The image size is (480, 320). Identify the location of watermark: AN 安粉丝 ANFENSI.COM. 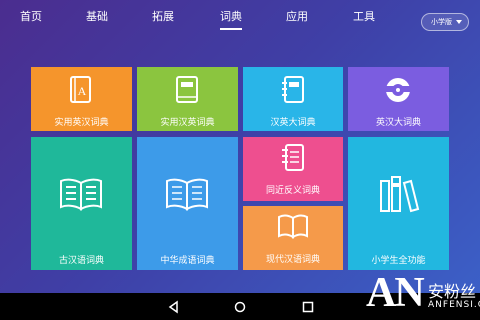
(423, 295).